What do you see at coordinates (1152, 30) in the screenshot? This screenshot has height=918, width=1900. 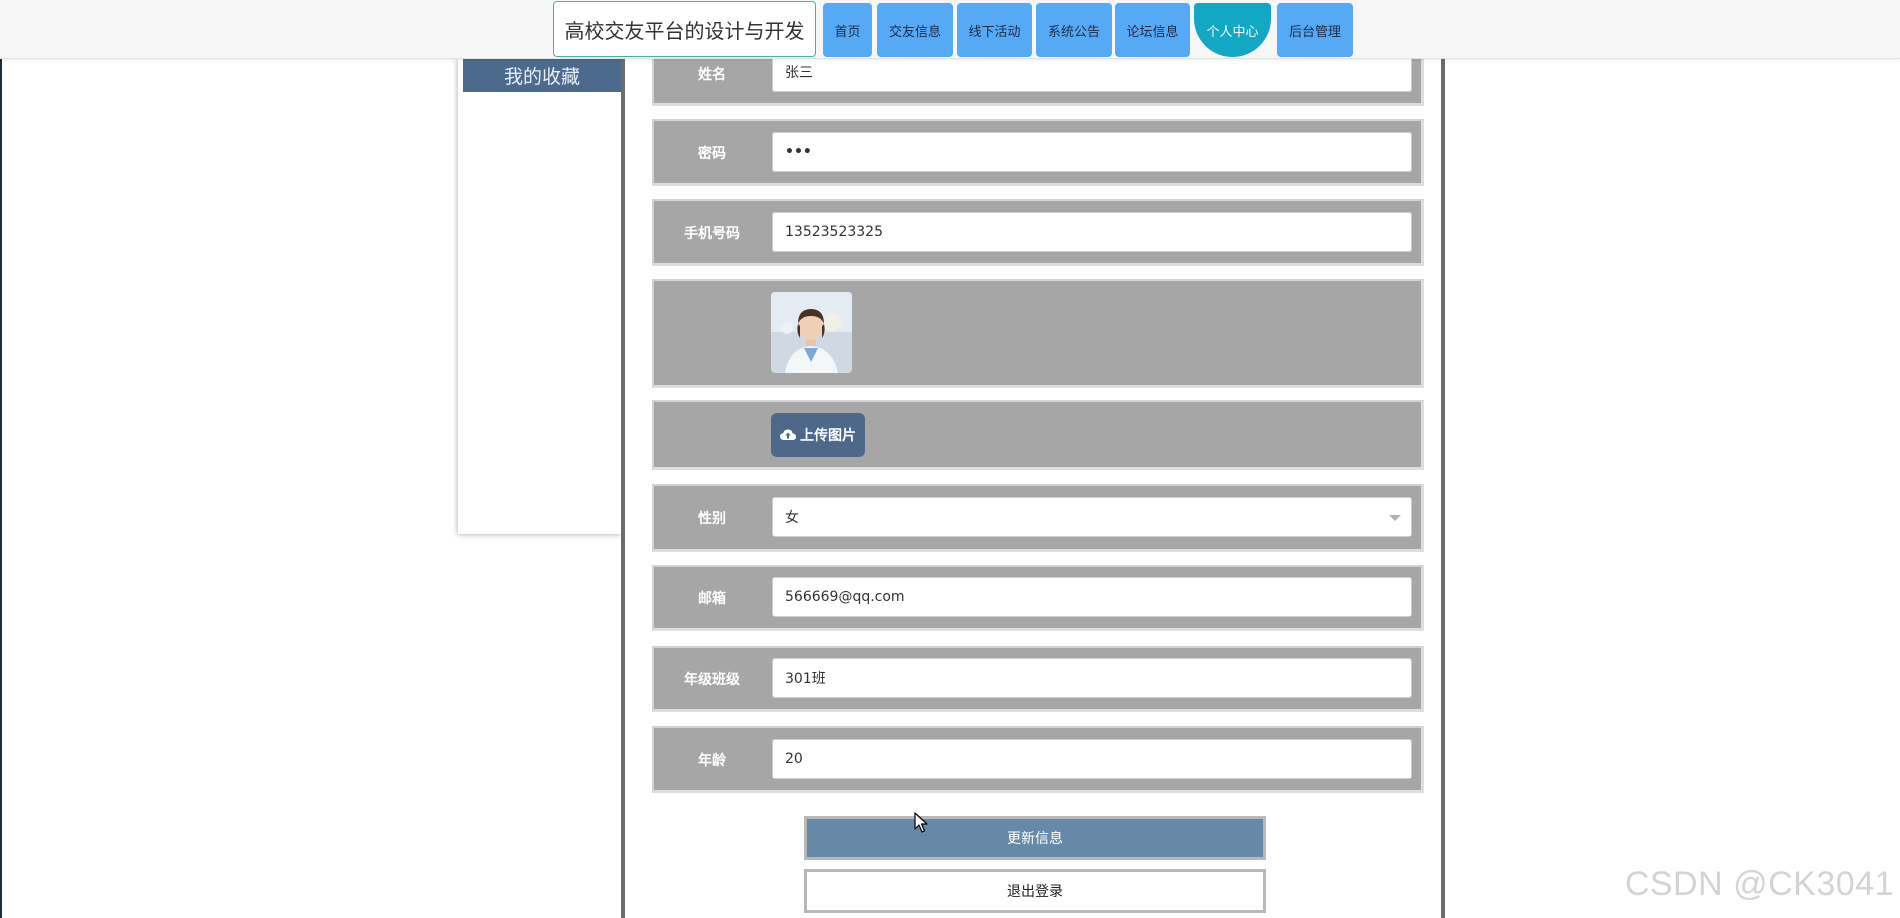 I see `nav-forum: 论坛信息` at bounding box center [1152, 30].